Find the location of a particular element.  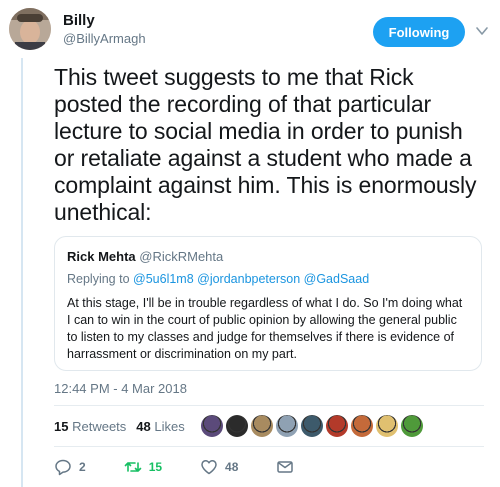

retweet-icon is located at coordinates (132, 467).